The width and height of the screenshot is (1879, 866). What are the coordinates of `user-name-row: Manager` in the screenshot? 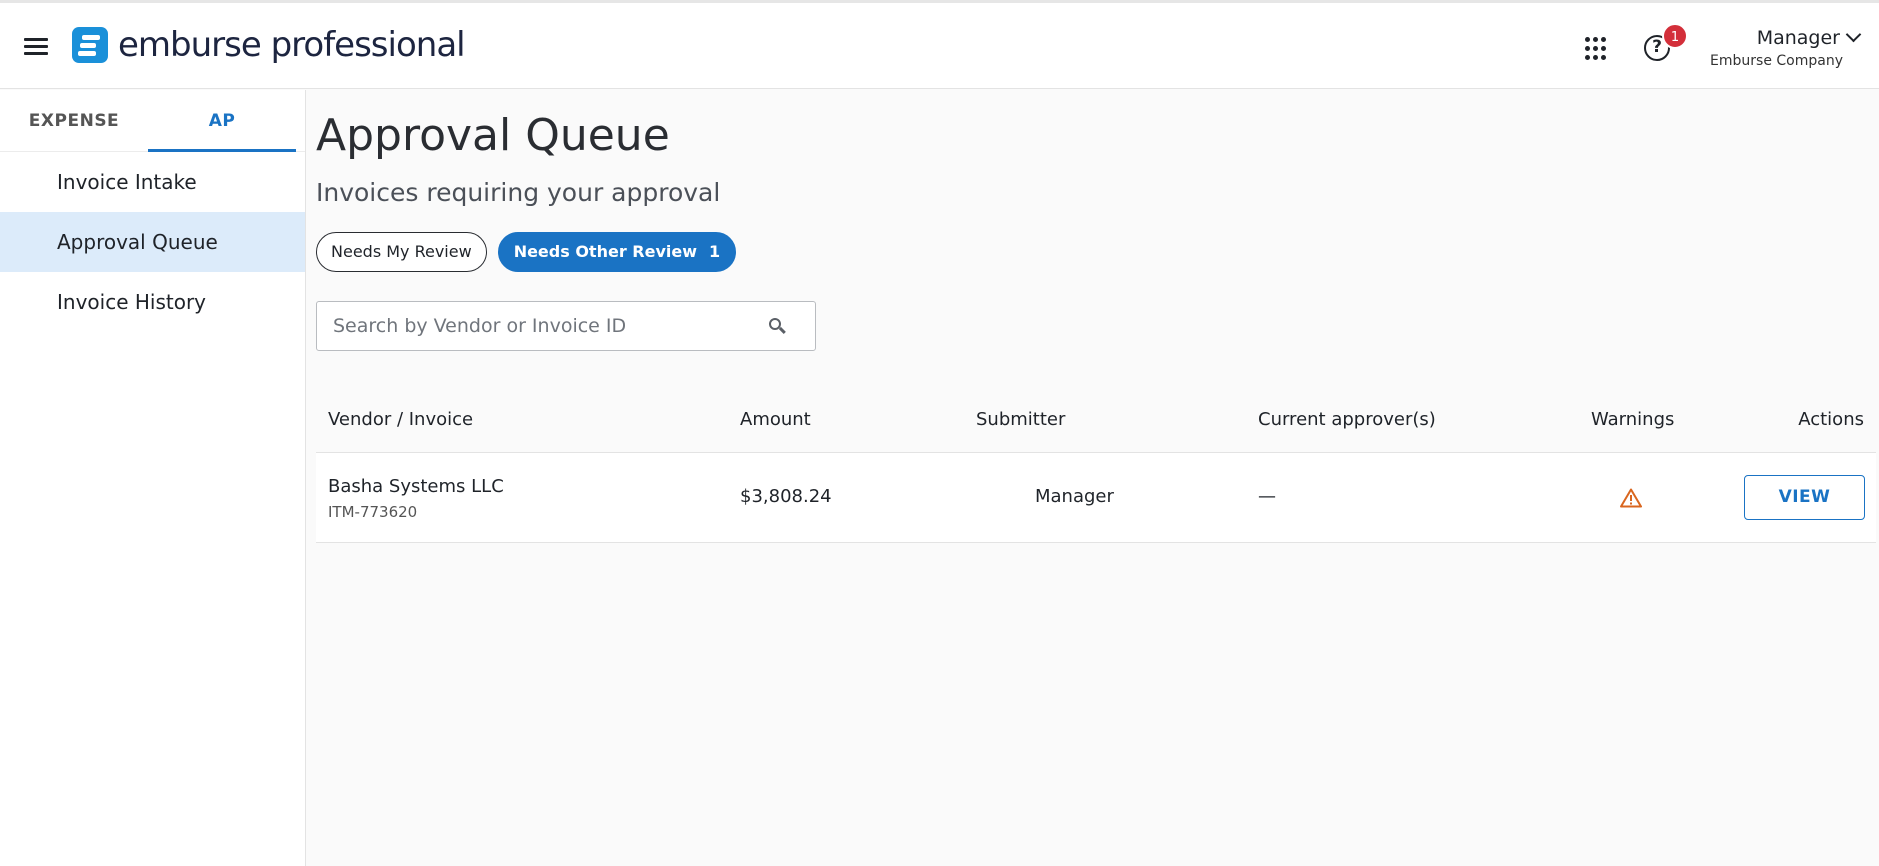 It's located at (1786, 37).